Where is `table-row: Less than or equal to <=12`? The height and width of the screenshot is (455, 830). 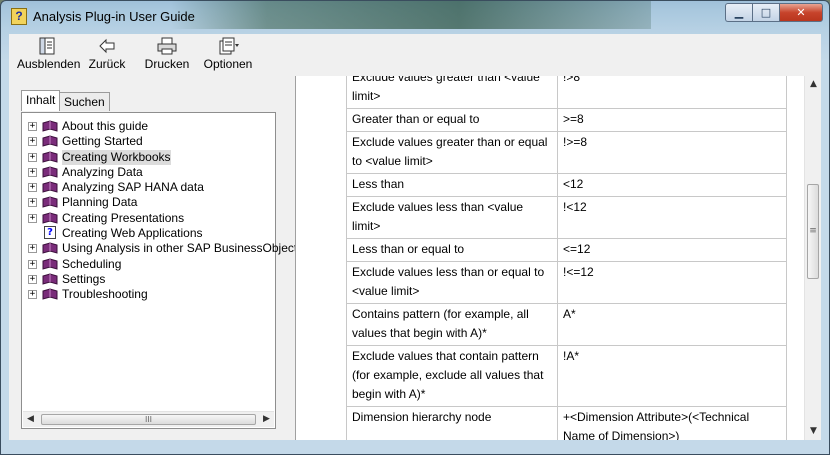
table-row: Less than or equal to <=12 is located at coordinates (566, 250).